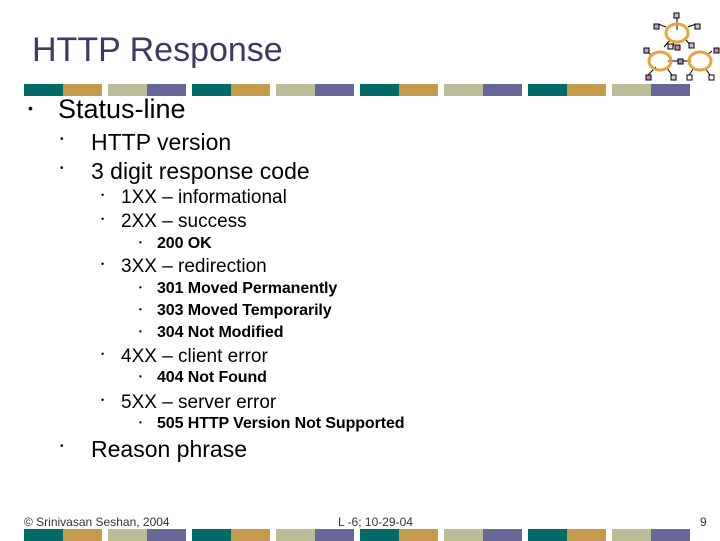 The width and height of the screenshot is (720, 541). Describe the element at coordinates (157, 50) in the screenshot. I see `slide-title: HTTP Response` at that location.